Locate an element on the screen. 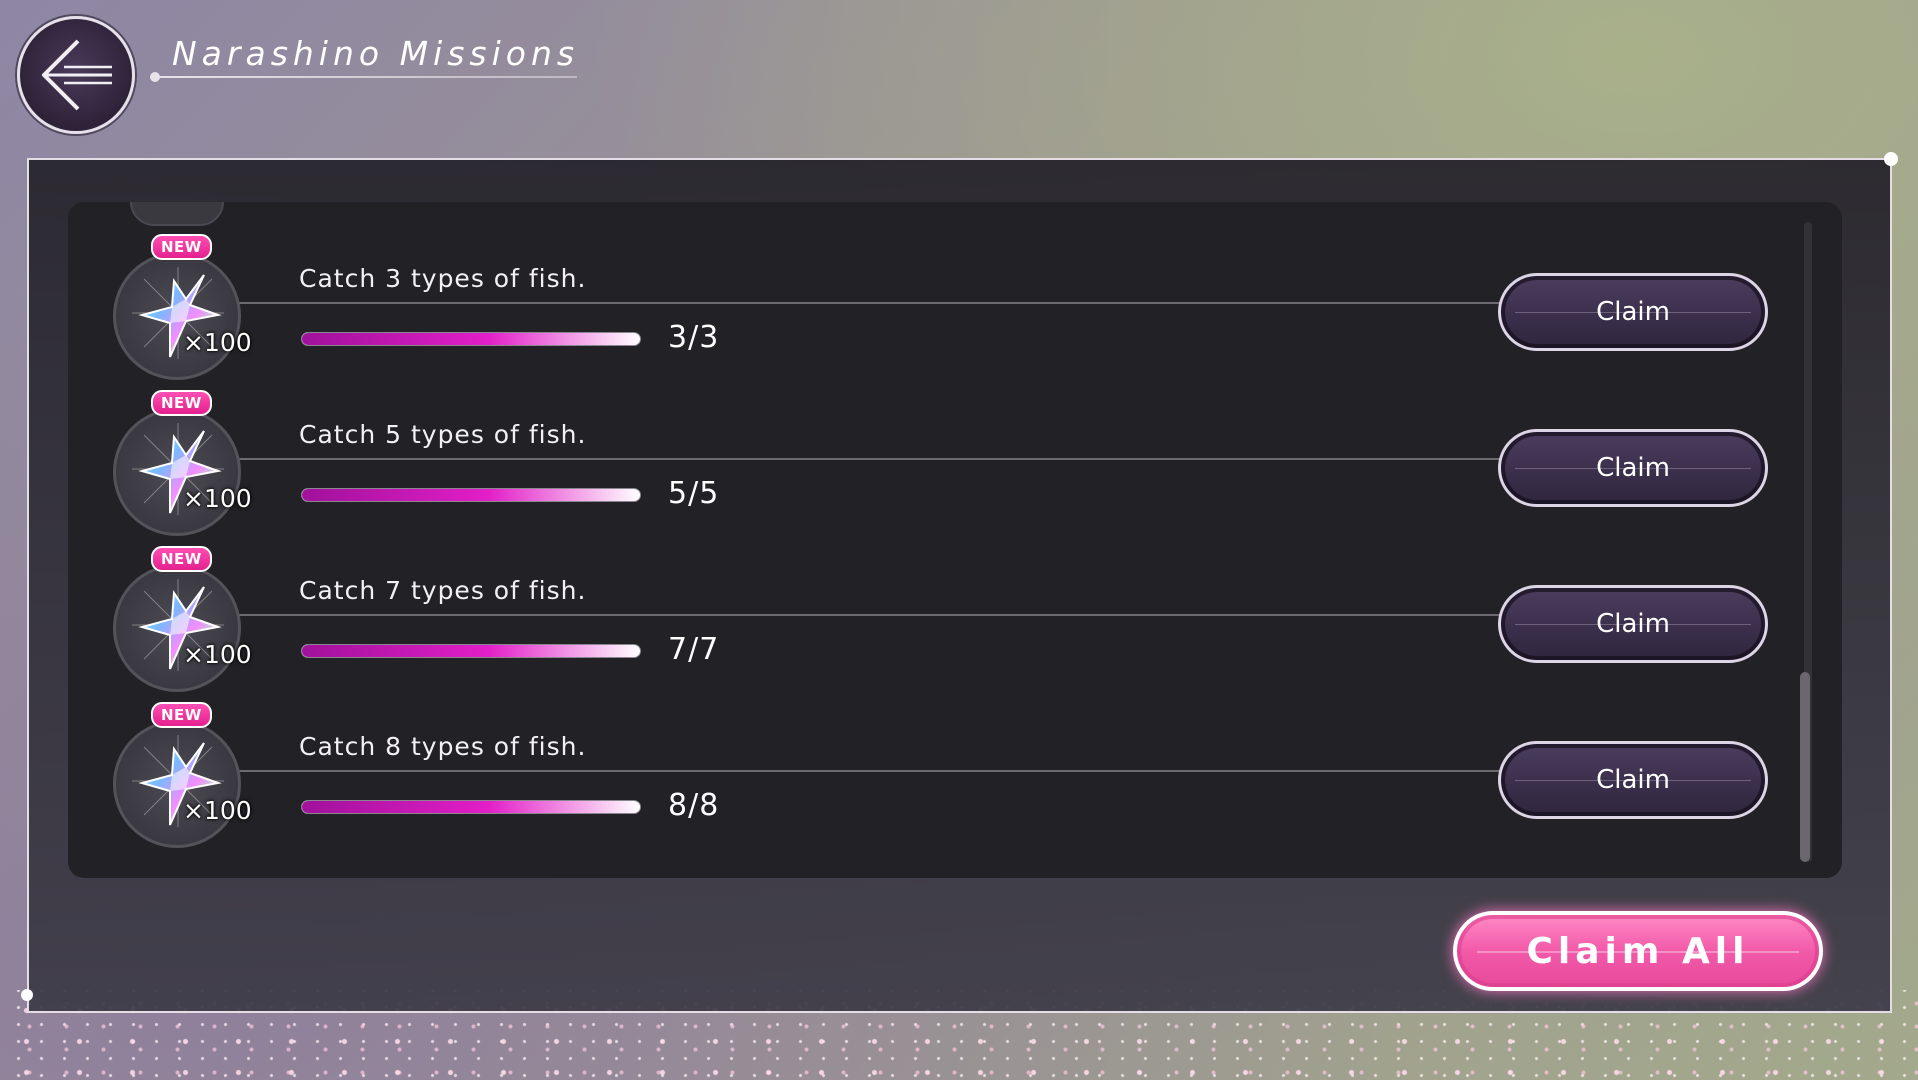 This screenshot has height=1080, width=1918. progress-count: 7/7 is located at coordinates (694, 649).